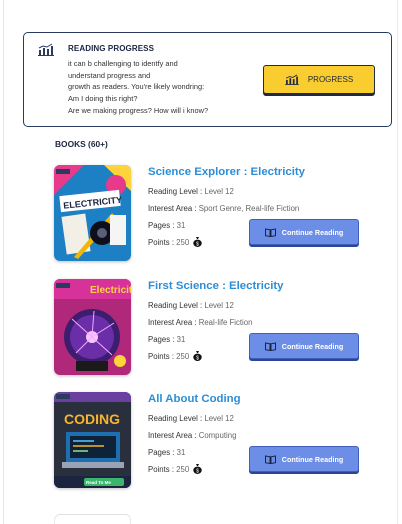 This screenshot has height=524, width=402. I want to click on description-line: understand progress and, so click(109, 75).